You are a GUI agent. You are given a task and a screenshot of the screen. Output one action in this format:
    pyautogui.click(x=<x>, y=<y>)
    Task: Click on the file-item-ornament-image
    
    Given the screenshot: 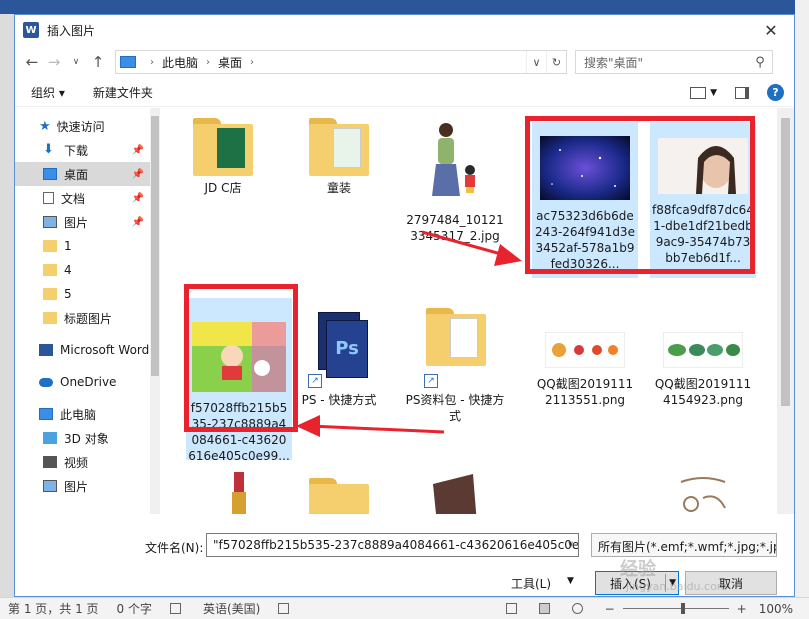 What is the action you would take?
    pyautogui.click(x=703, y=487)
    